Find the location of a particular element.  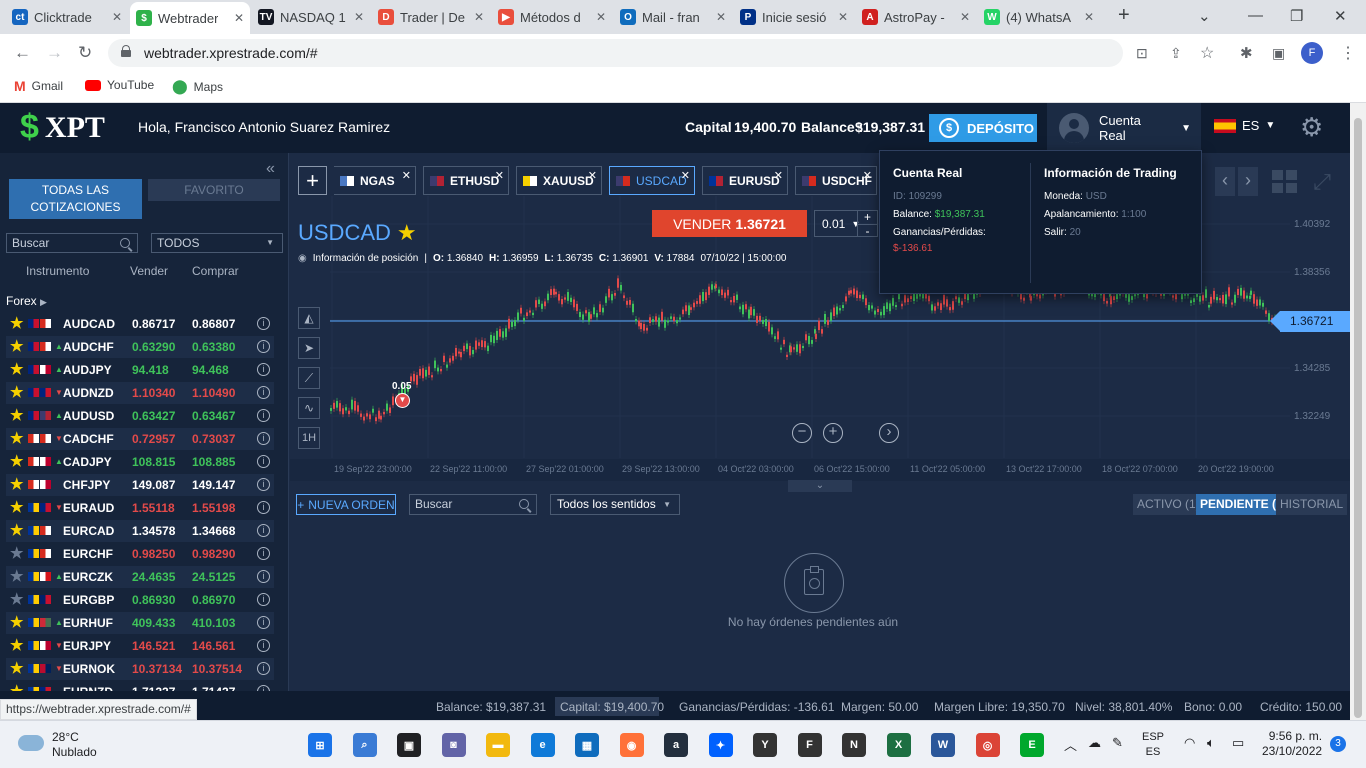

chart-tab-usdchf: USDCHF ✕ is located at coordinates (836, 180).